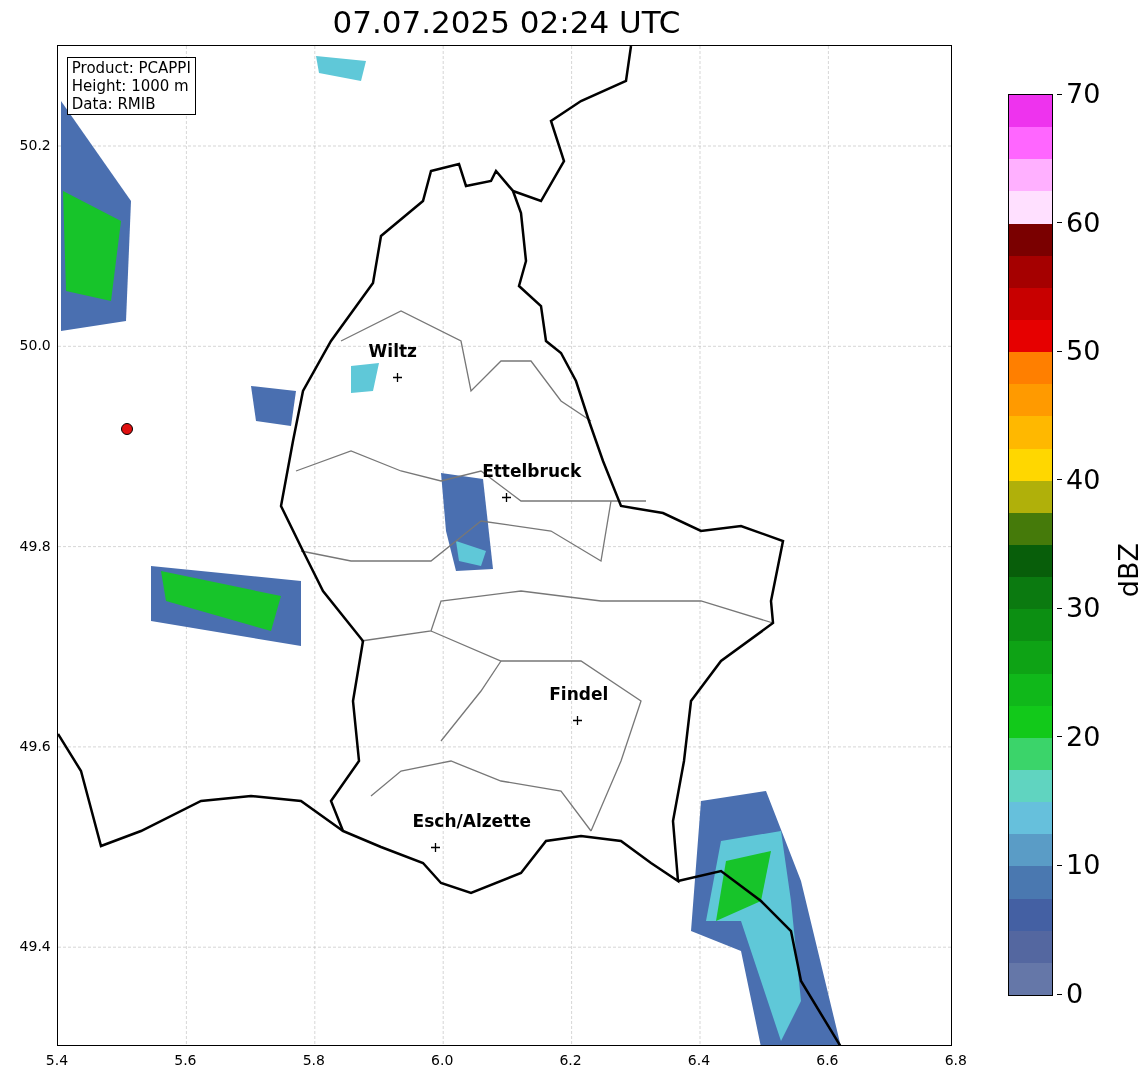 The height and width of the screenshot is (1084, 1145). I want to click on legend-text: Height: 1000 m, so click(130, 86).